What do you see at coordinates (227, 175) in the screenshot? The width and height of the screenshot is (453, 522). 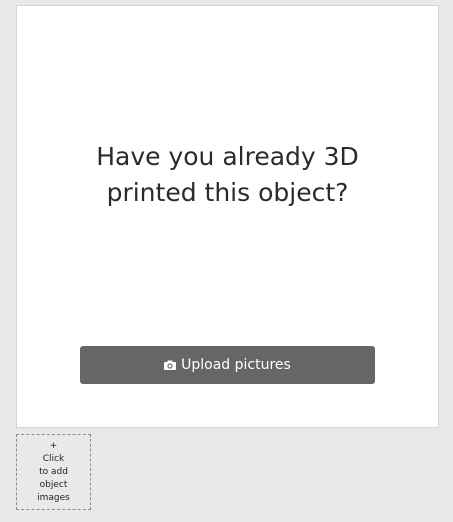 I see `prompt-question: Have you already 3D printed this object?` at bounding box center [227, 175].